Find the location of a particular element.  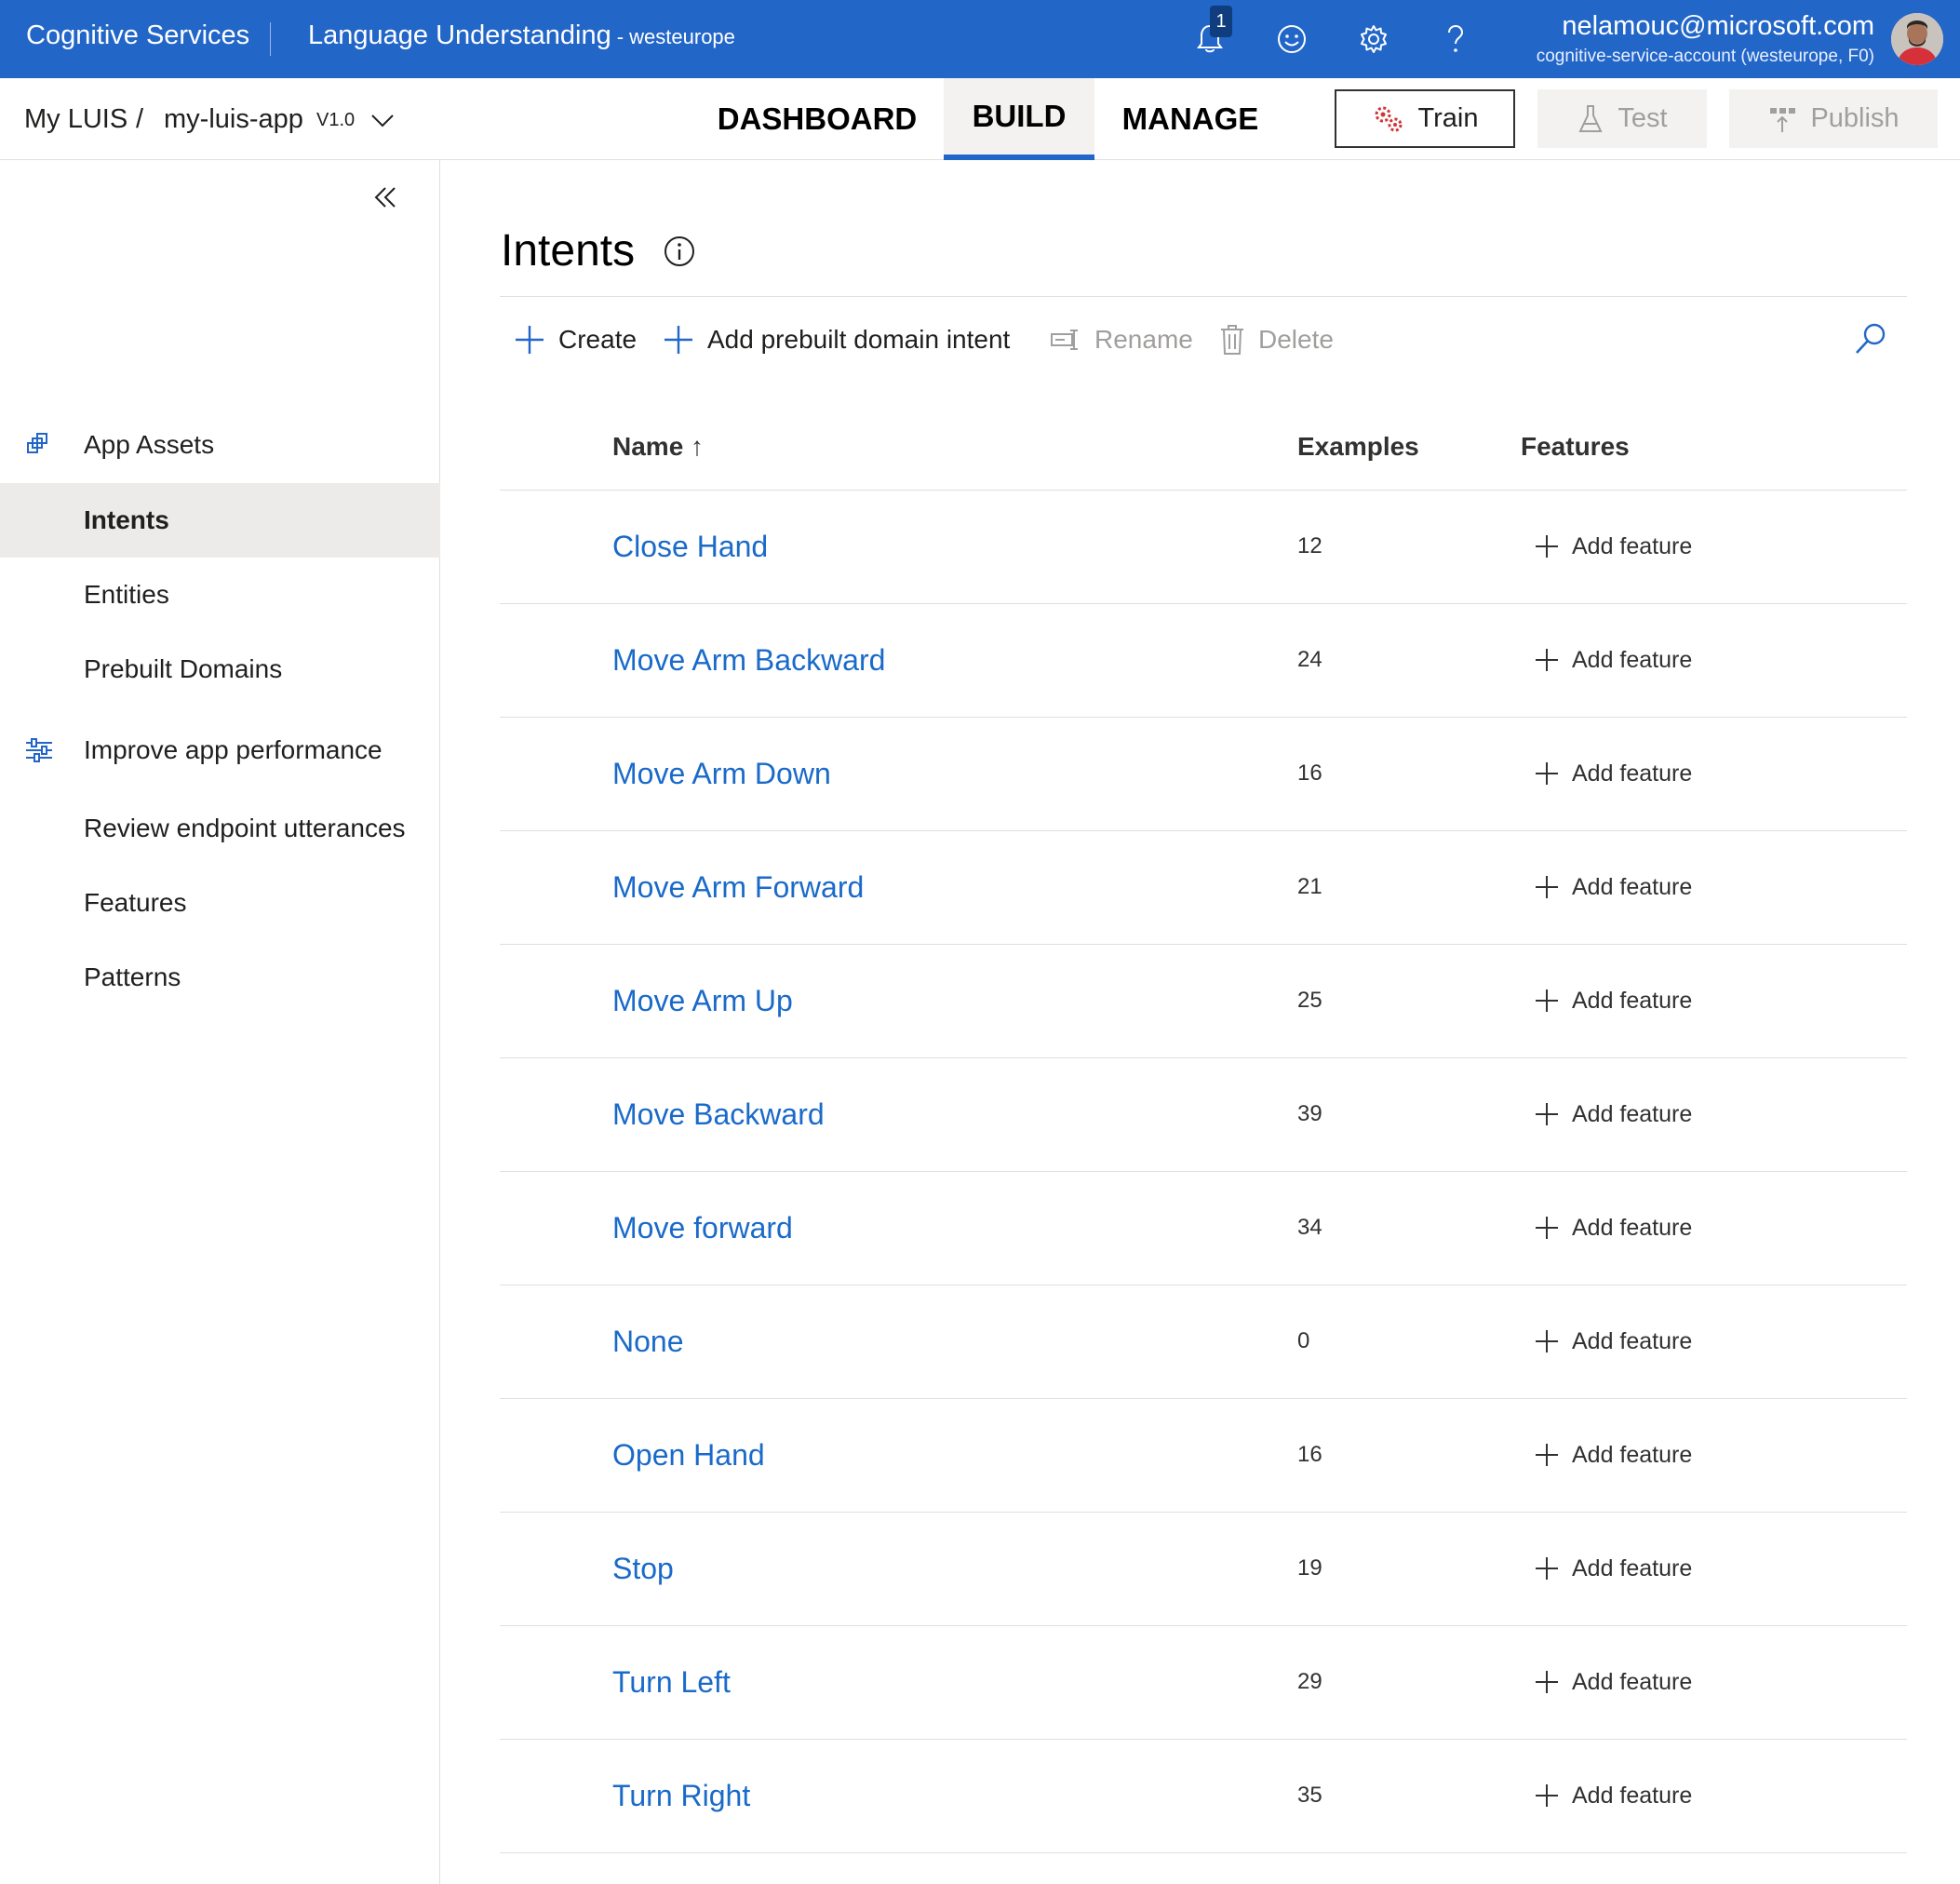

test-button: Test is located at coordinates (1622, 118).